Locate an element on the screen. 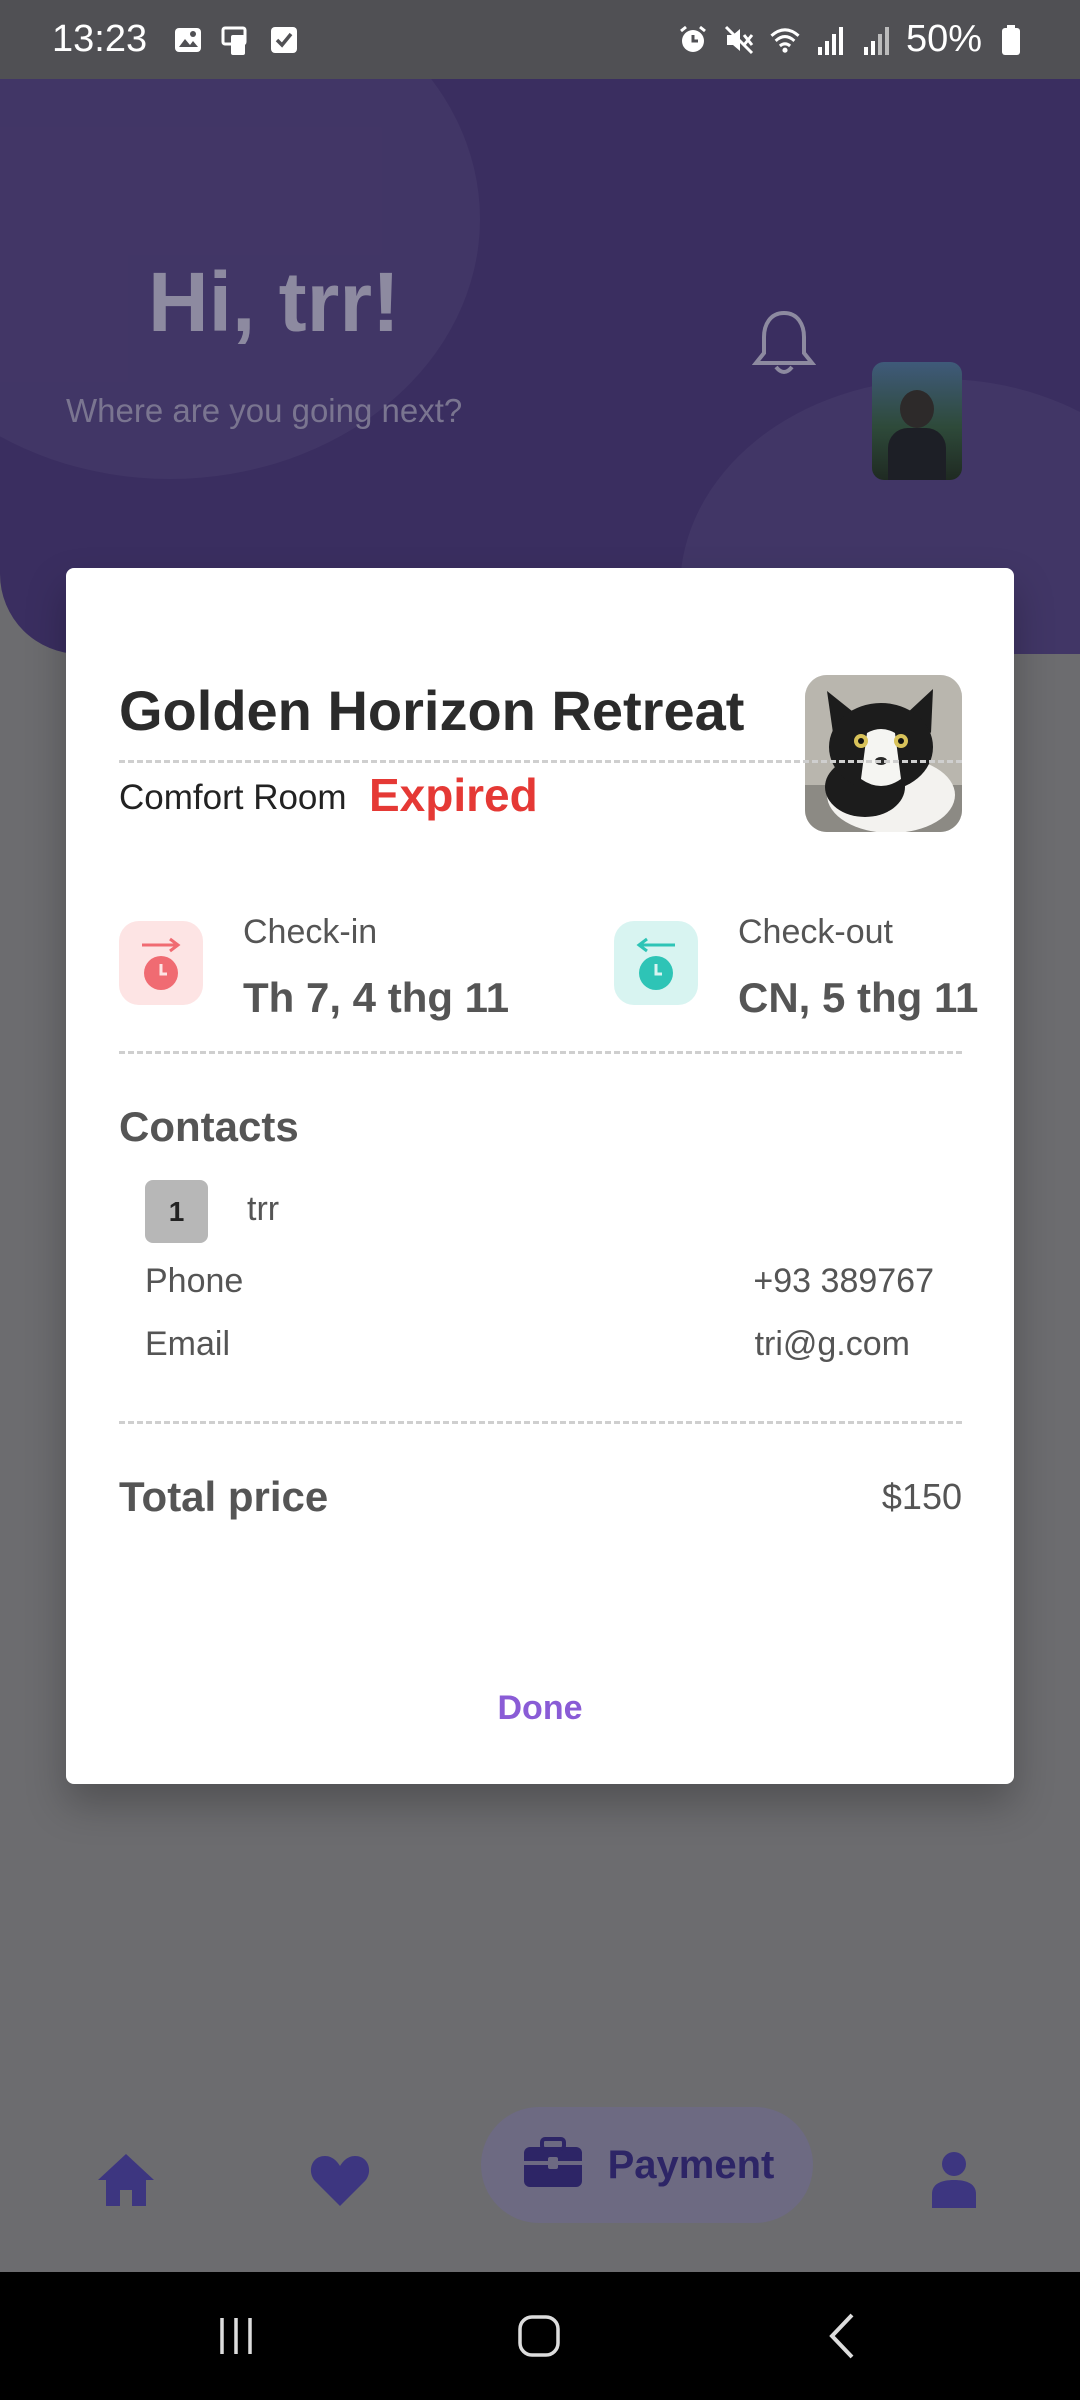  avatar is located at coordinates (917, 421).